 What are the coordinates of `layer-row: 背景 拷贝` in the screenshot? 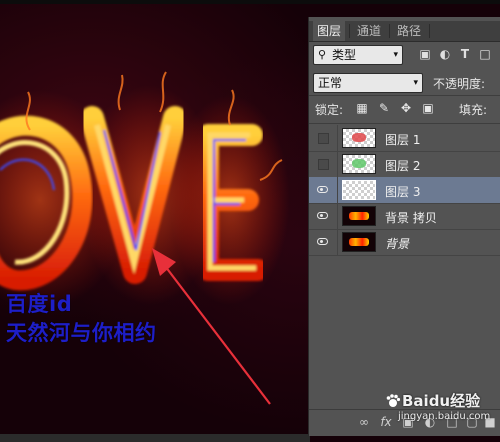 It's located at (404, 216).